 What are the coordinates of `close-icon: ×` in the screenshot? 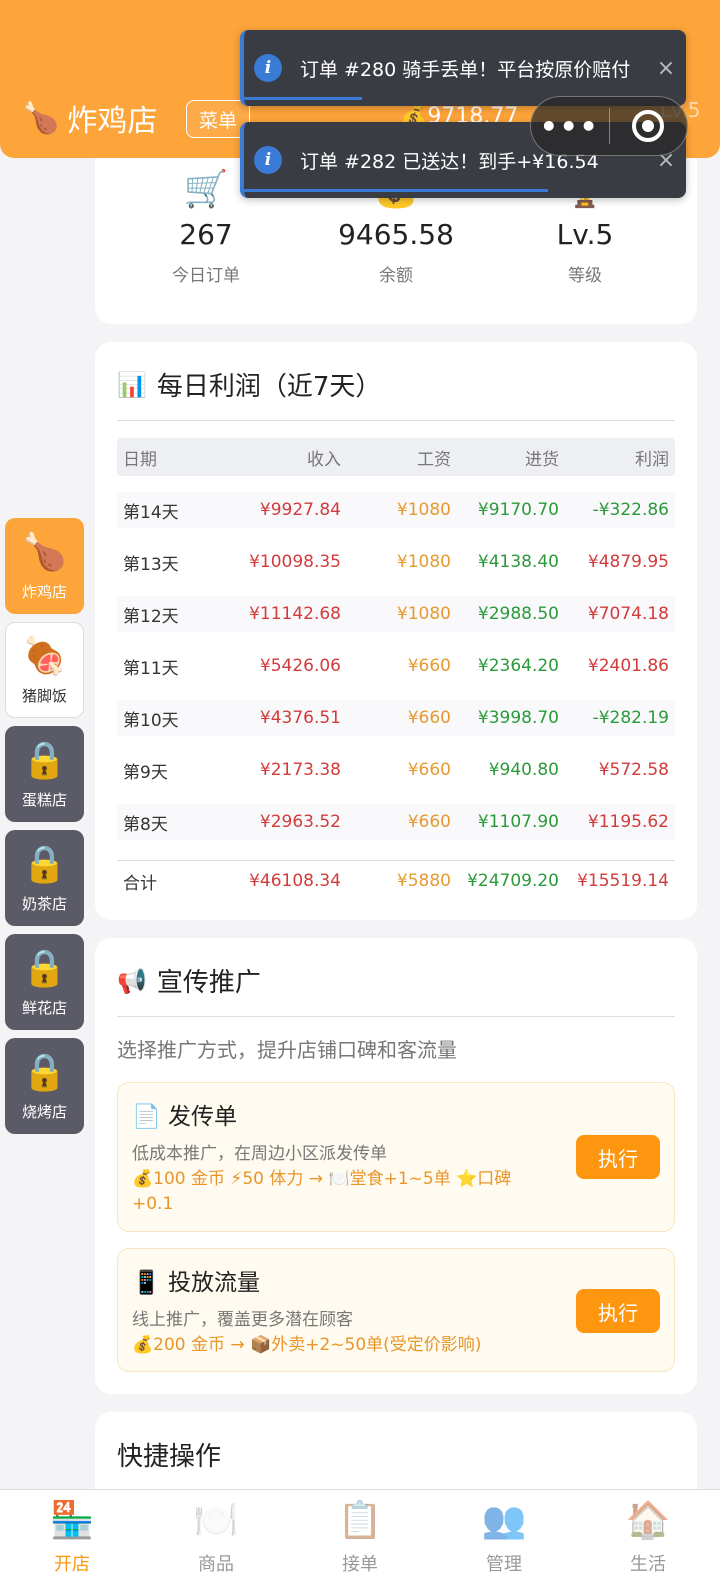 It's located at (666, 68).